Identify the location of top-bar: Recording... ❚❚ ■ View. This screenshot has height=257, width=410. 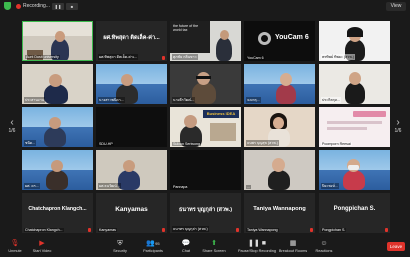
(205, 6).